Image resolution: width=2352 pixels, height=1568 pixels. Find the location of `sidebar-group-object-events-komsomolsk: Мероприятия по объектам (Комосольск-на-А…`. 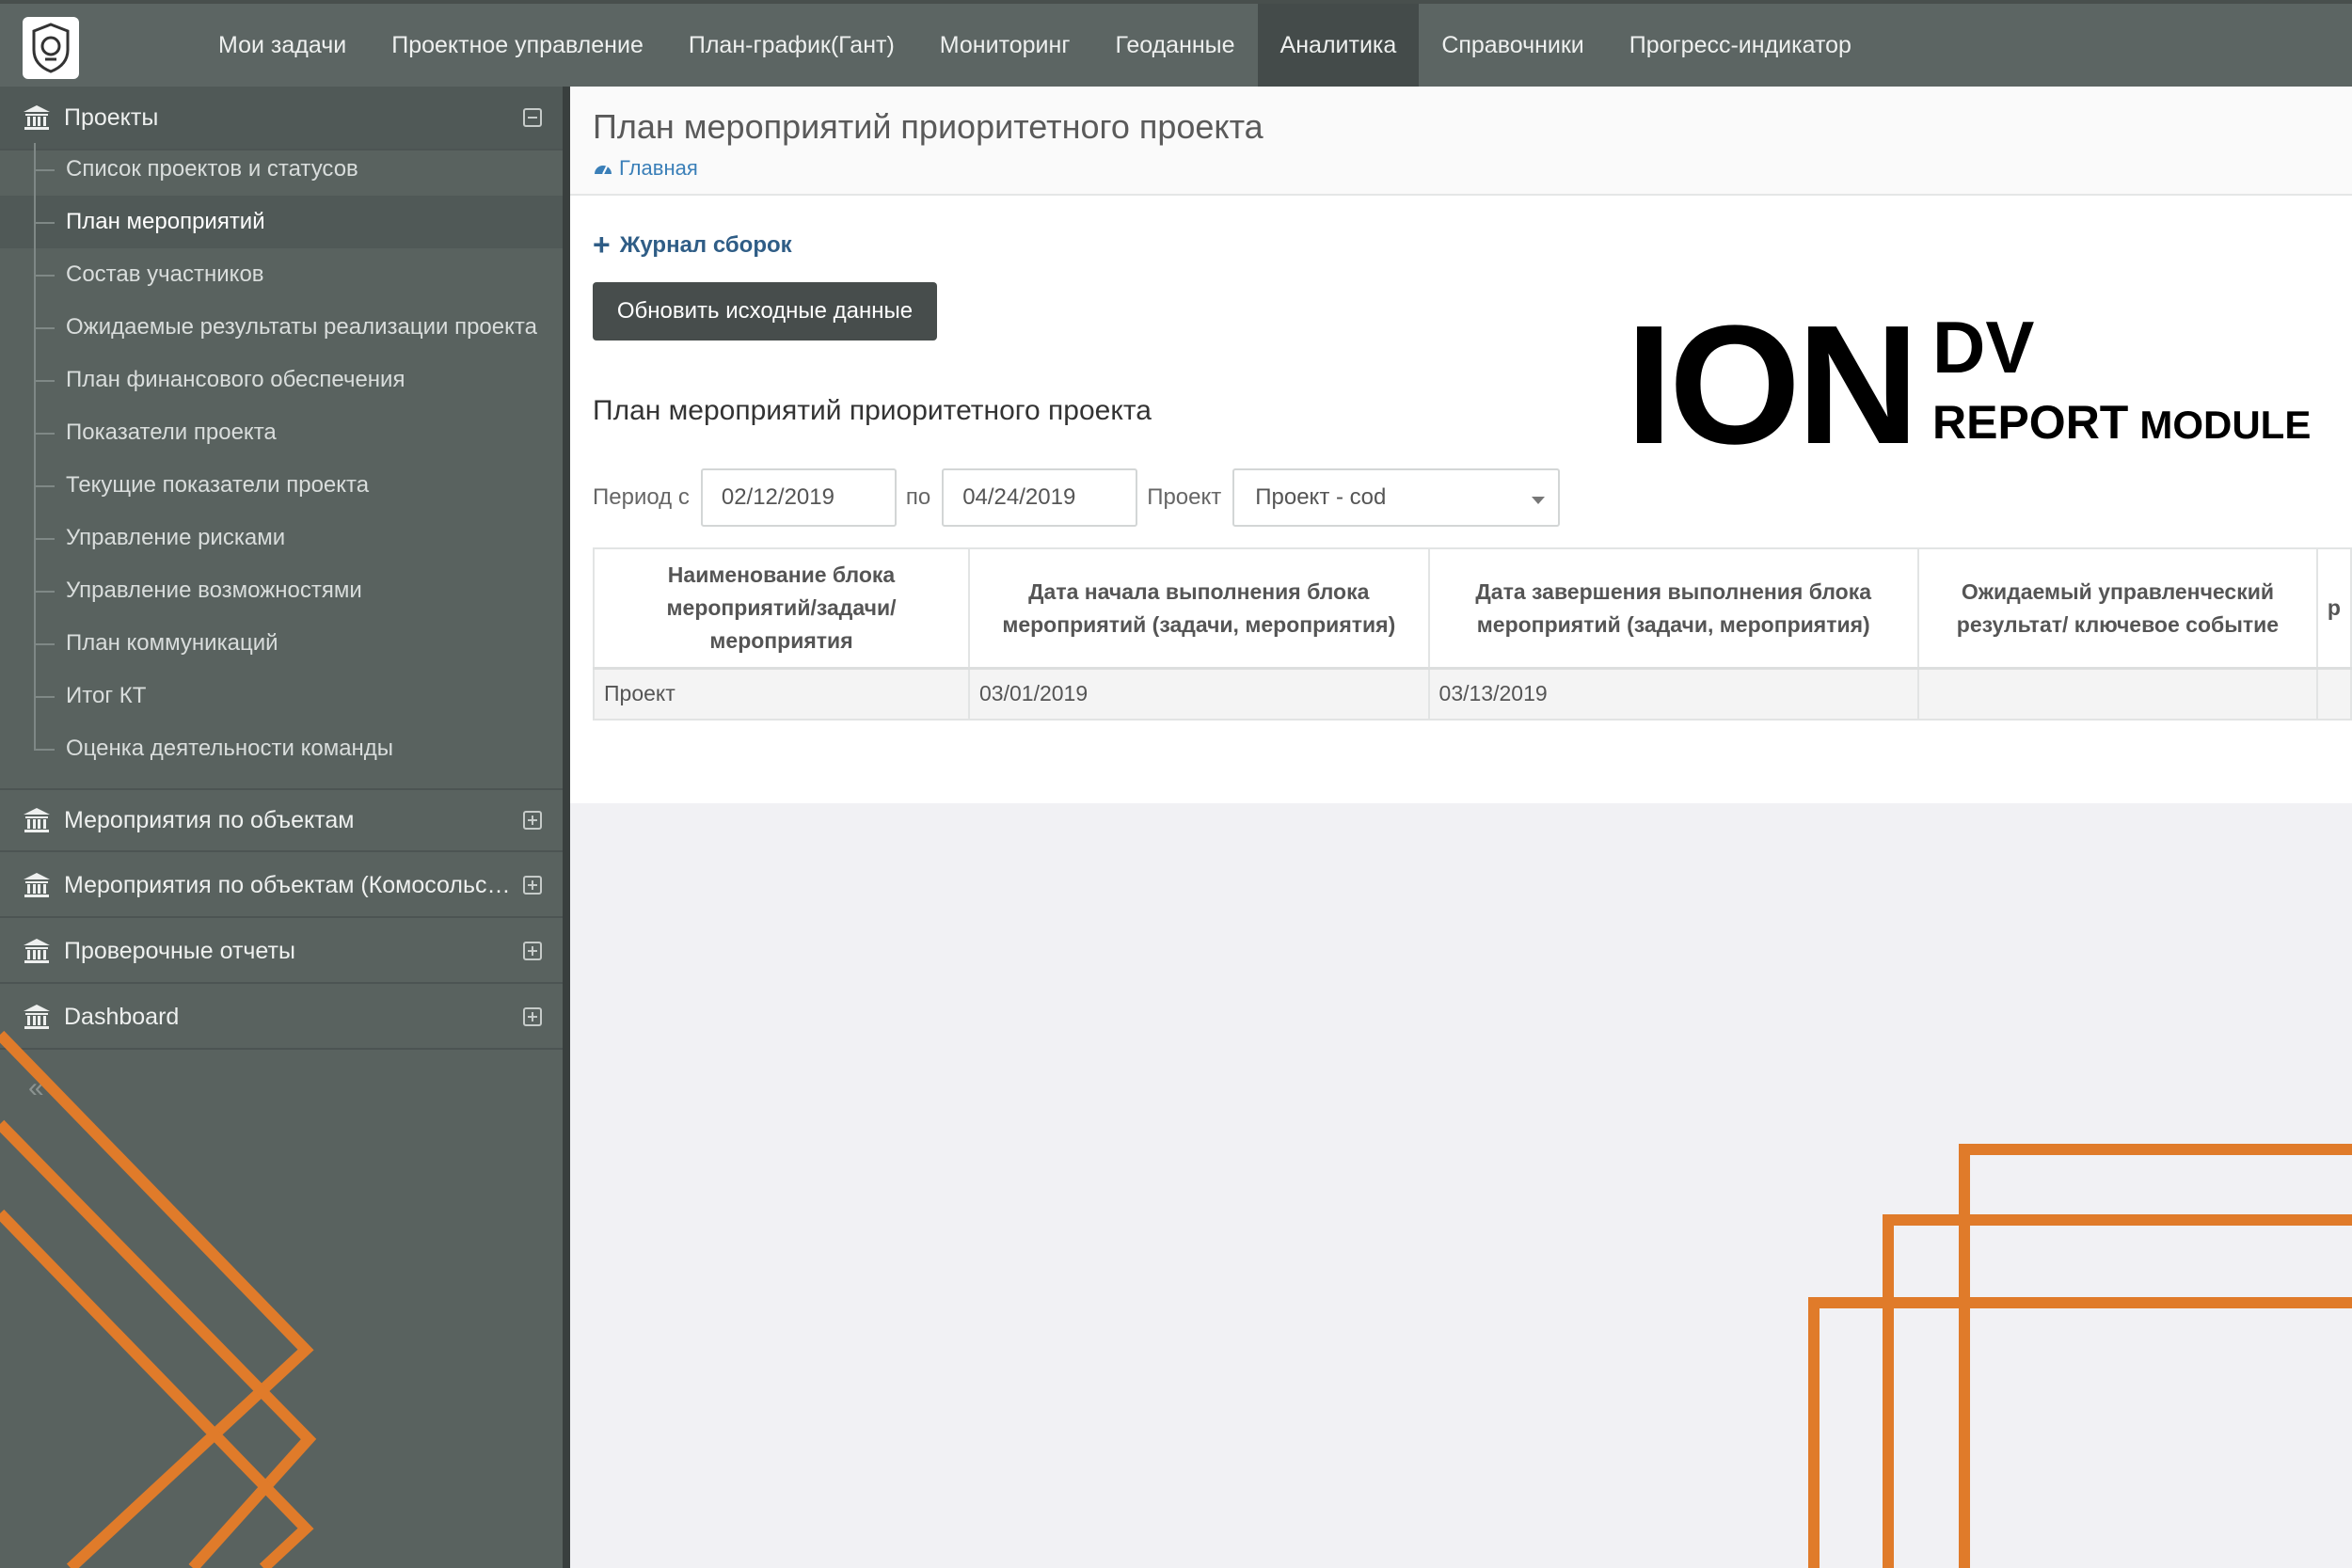

sidebar-group-object-events-komsomolsk: Мероприятия по объектам (Комосольск-на-А… is located at coordinates (281, 886).